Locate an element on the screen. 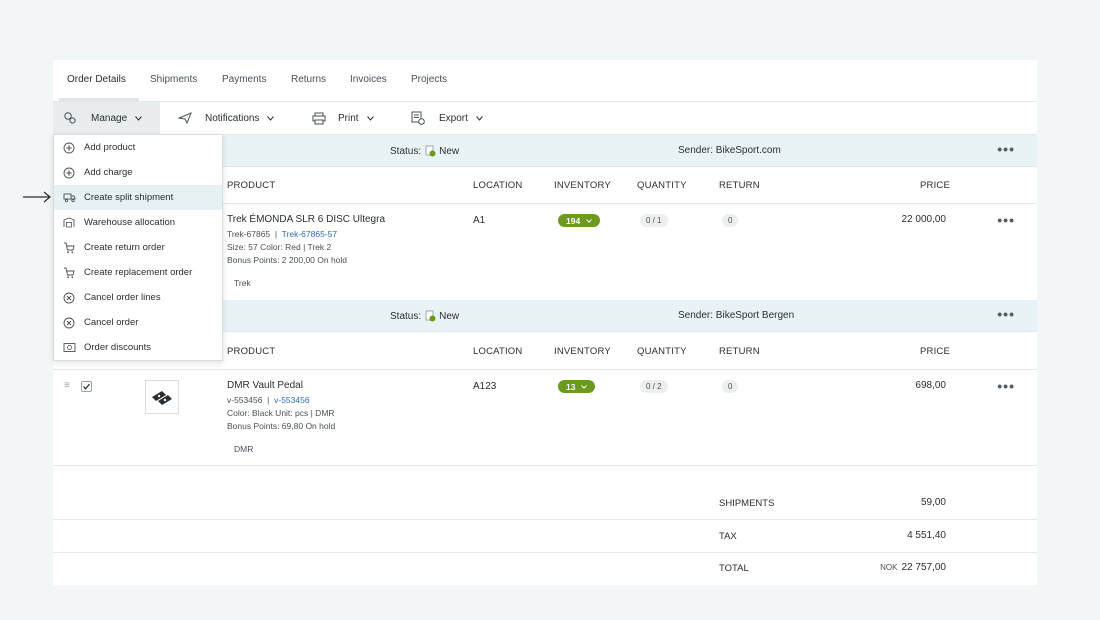 The height and width of the screenshot is (620, 1100). product-tag: DMR is located at coordinates (244, 449).